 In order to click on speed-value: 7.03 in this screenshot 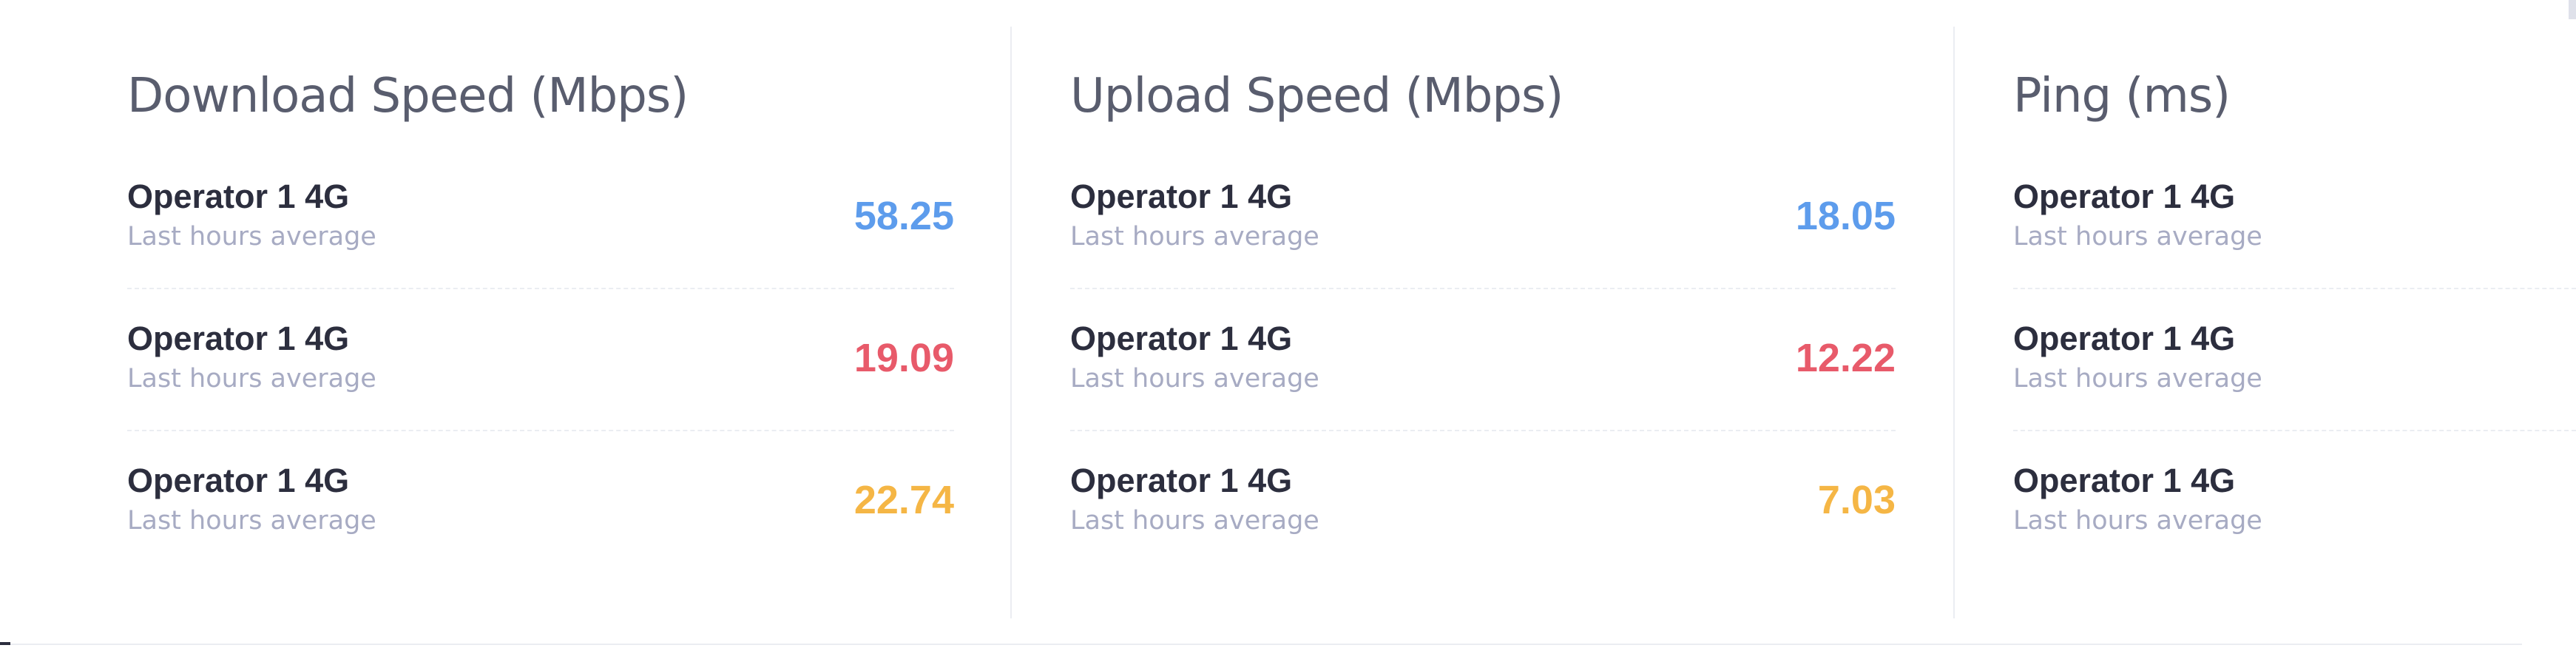, I will do `click(1856, 500)`.